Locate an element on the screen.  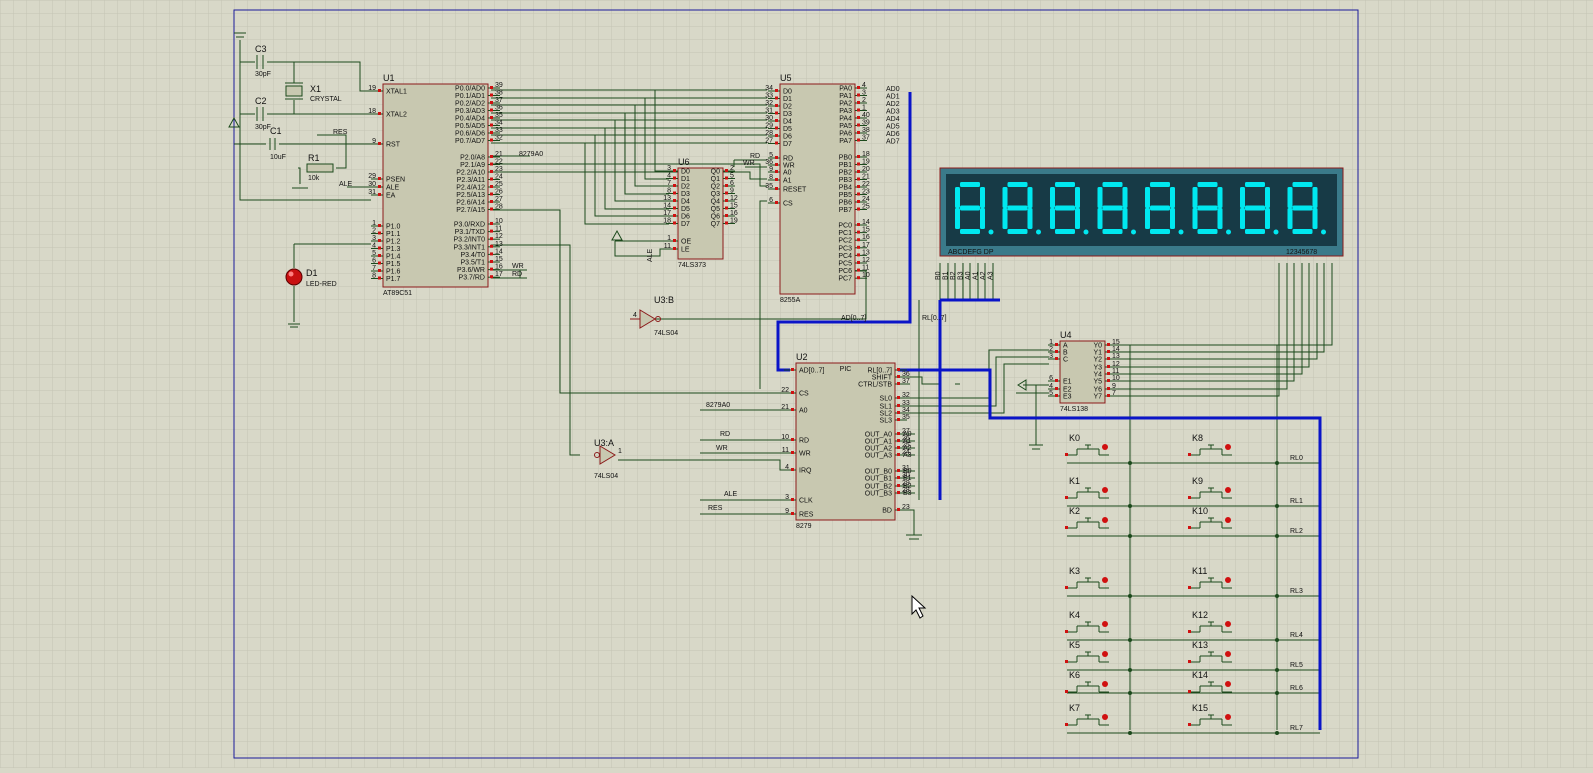
row-label-rl0: RL0 is located at coordinates (1296, 458).